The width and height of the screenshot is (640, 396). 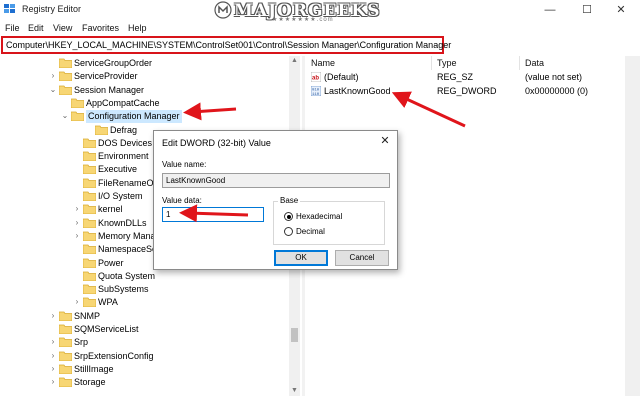 I want to click on tree-node: ⌄ Session Manager, so click(x=169, y=90).